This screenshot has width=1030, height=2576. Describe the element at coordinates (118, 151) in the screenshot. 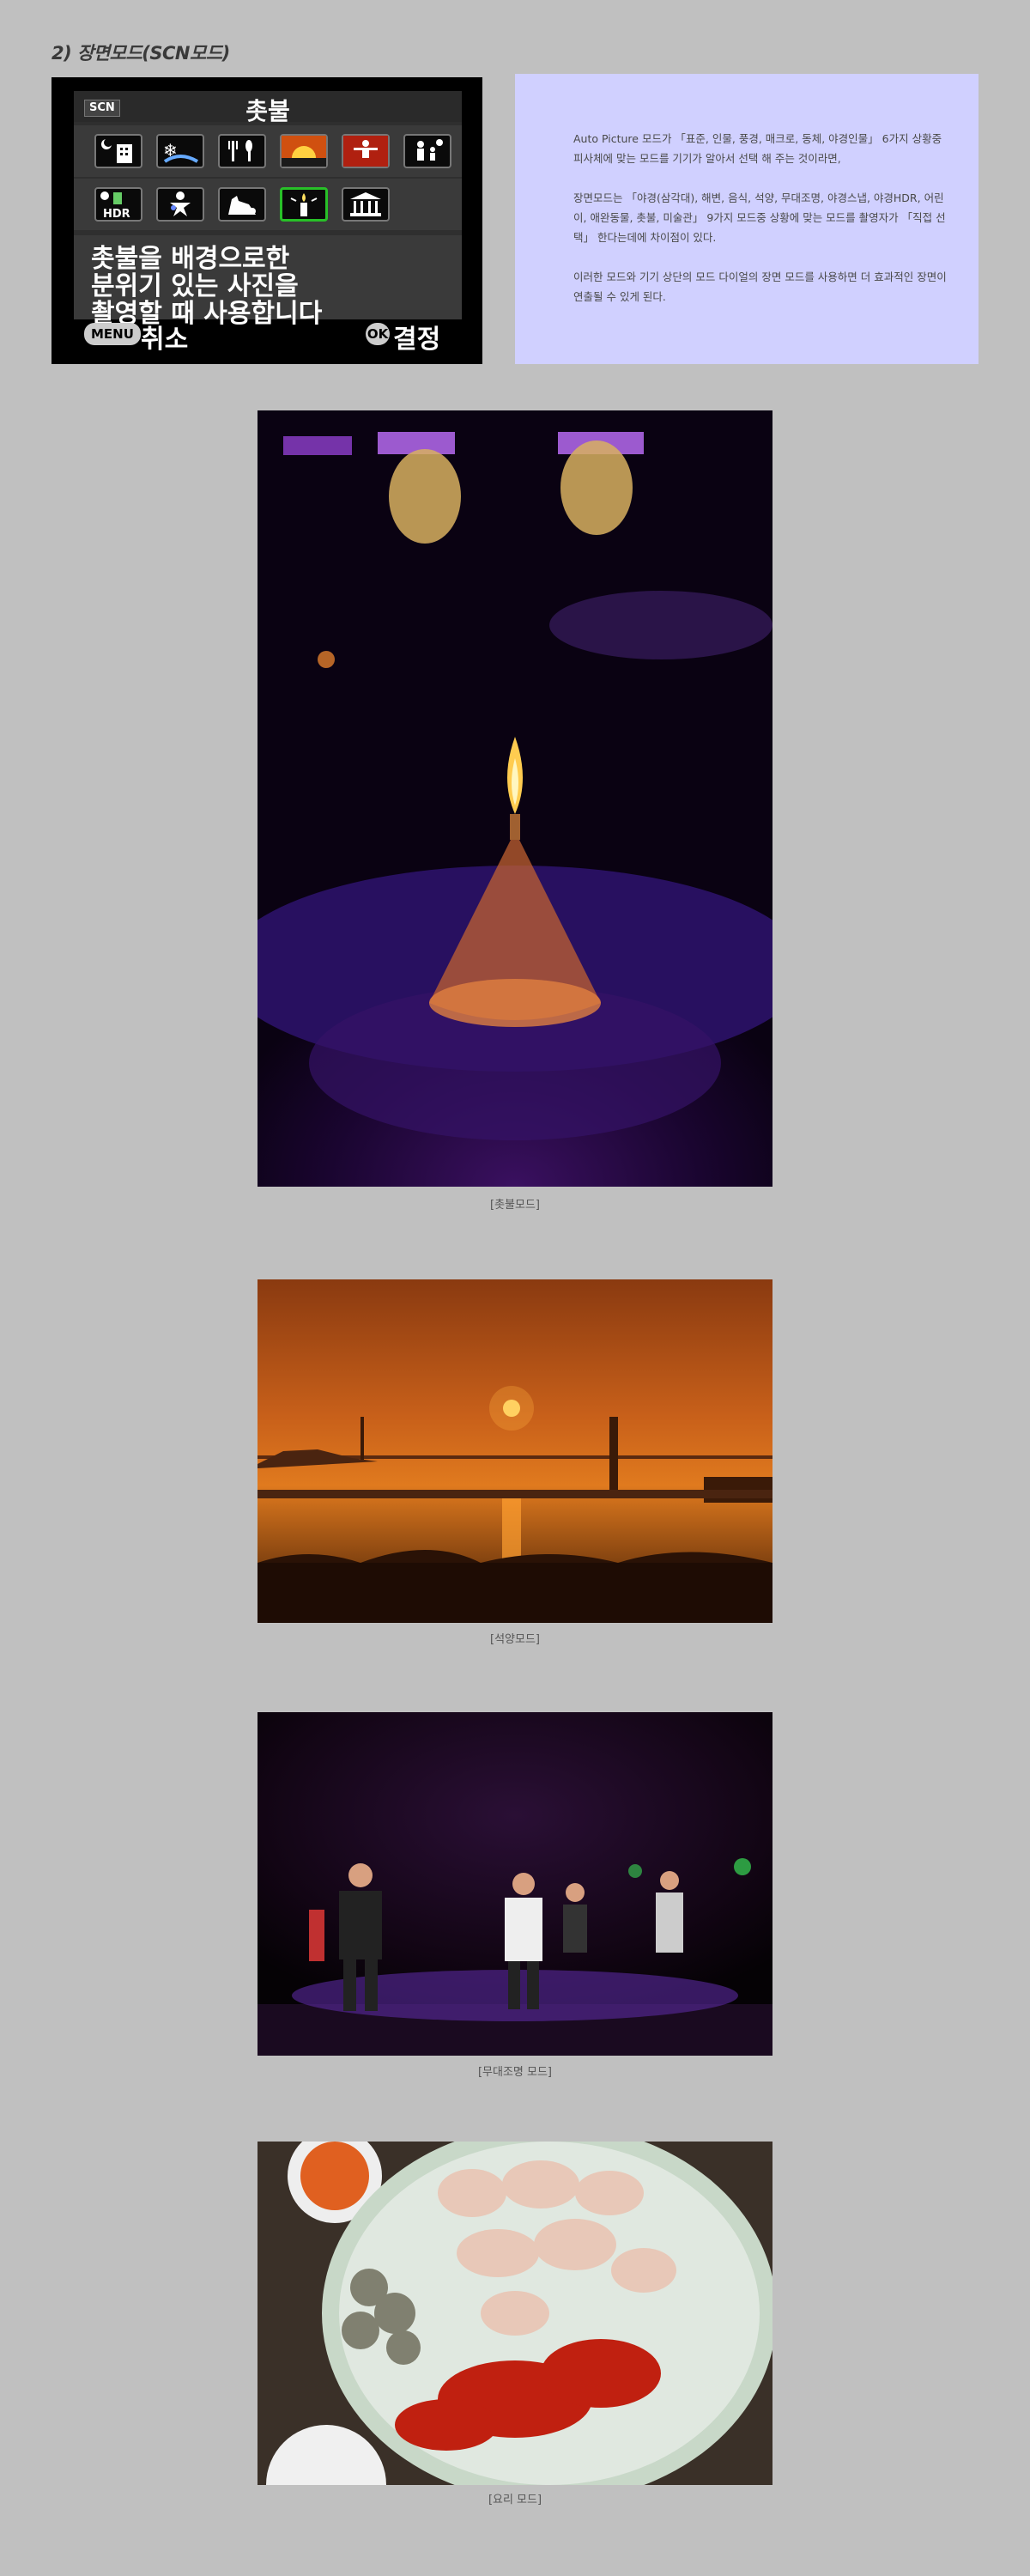

I see `night-portrait-icon` at that location.